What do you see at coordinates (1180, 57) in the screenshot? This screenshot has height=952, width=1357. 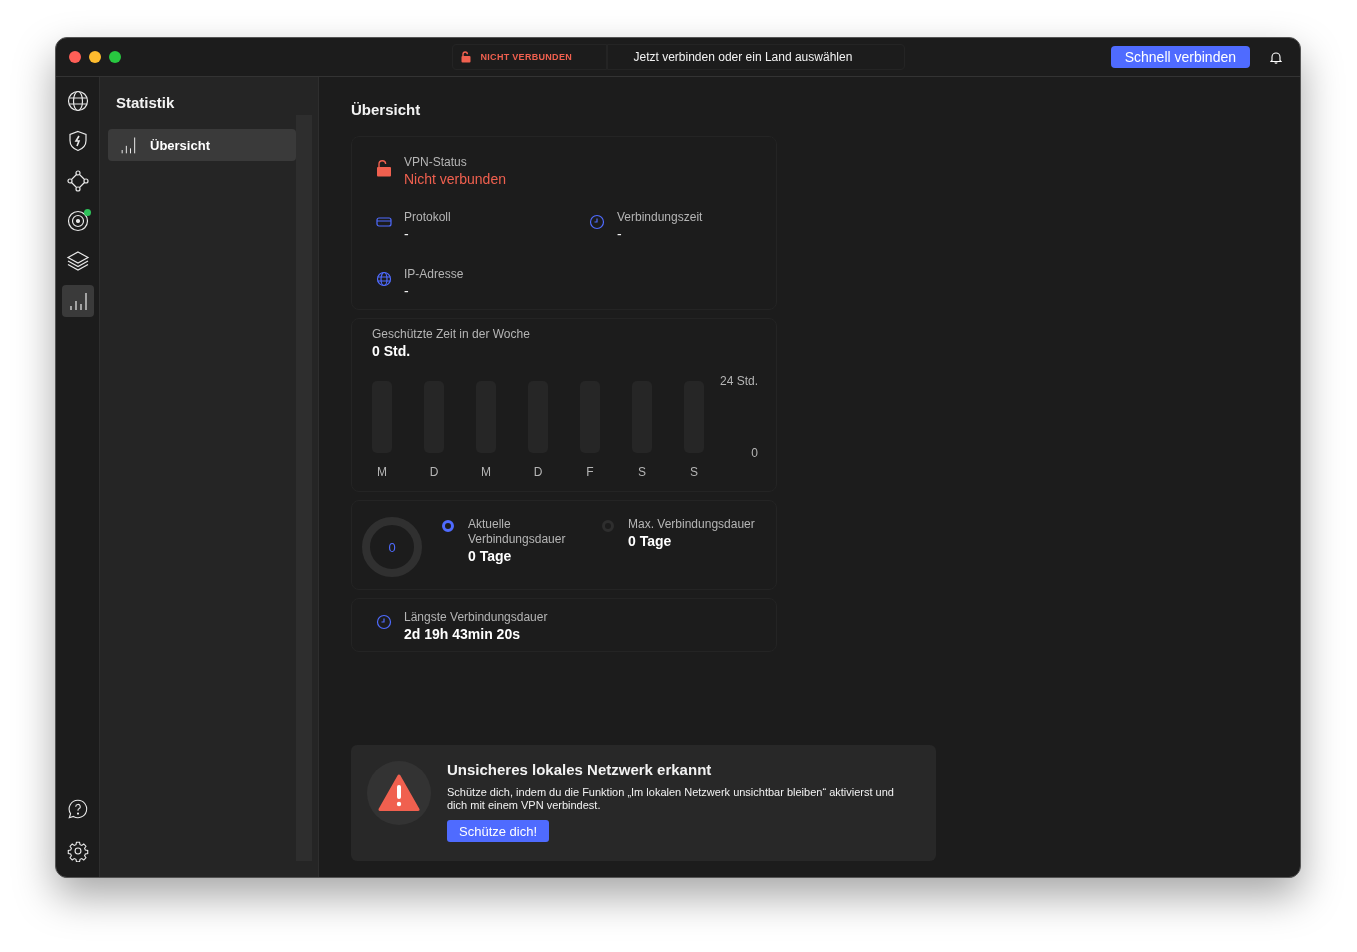 I see `quick-connect-button: Schnell verbinden` at bounding box center [1180, 57].